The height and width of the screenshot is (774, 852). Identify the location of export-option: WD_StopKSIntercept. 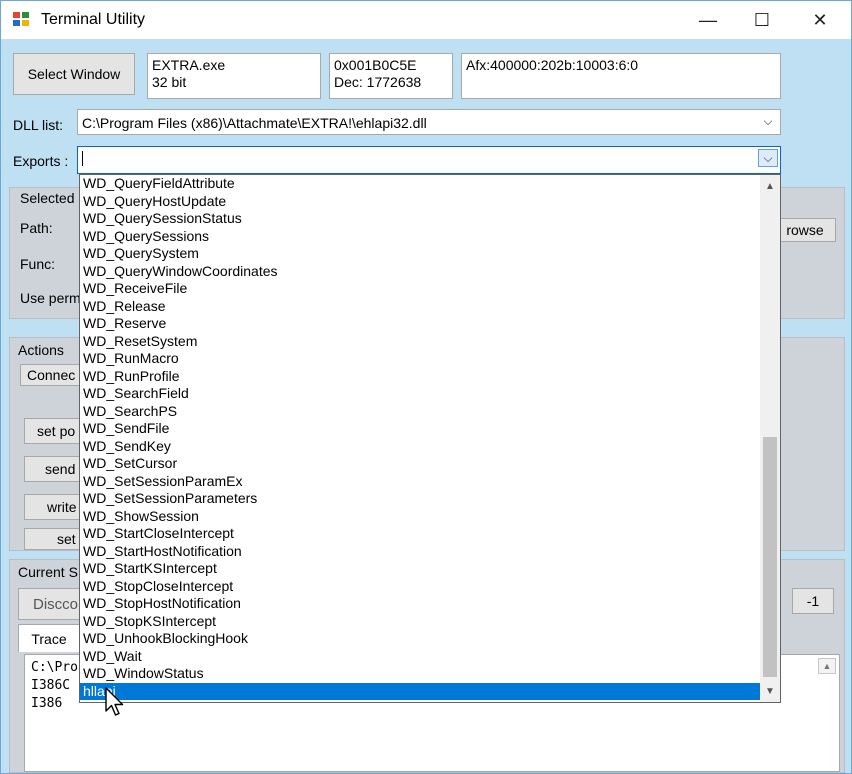
(420, 622).